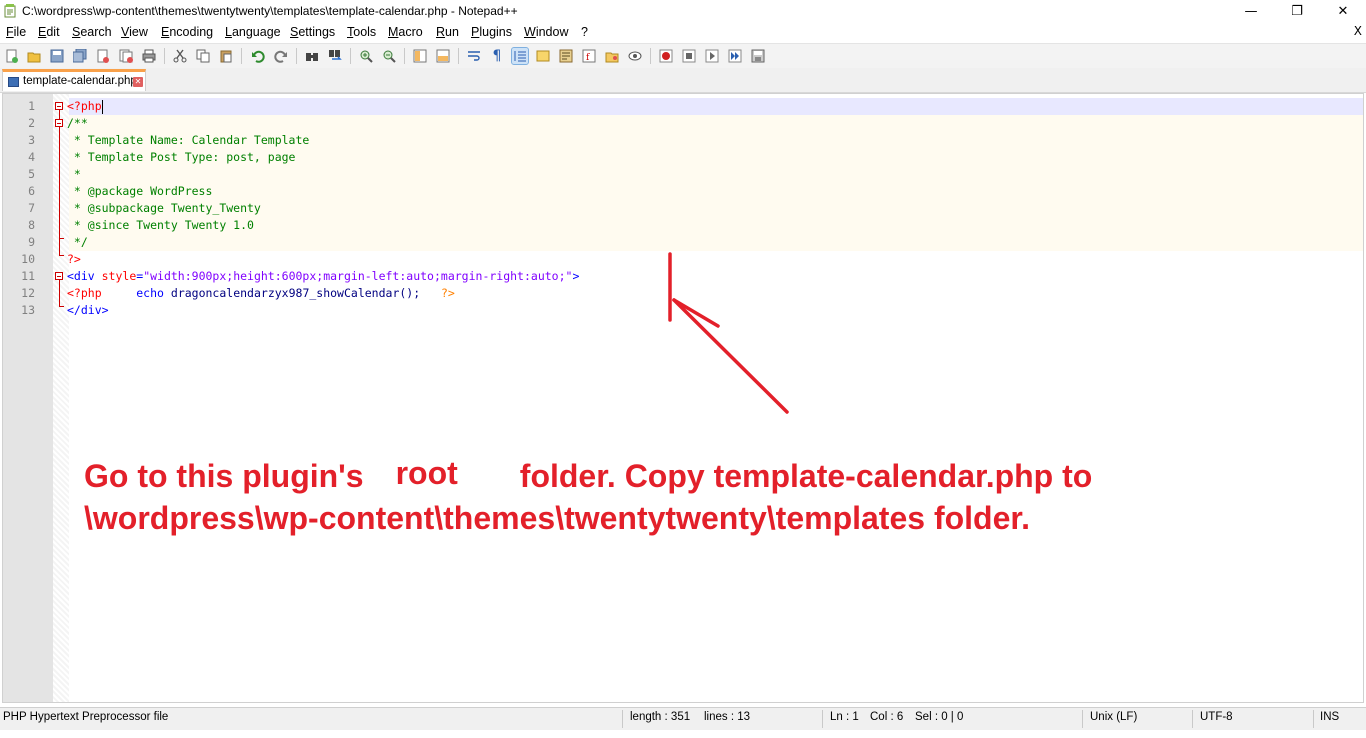 This screenshot has width=1366, height=738. Describe the element at coordinates (1343, 11) in the screenshot. I see `close-window-button: ✕` at that location.